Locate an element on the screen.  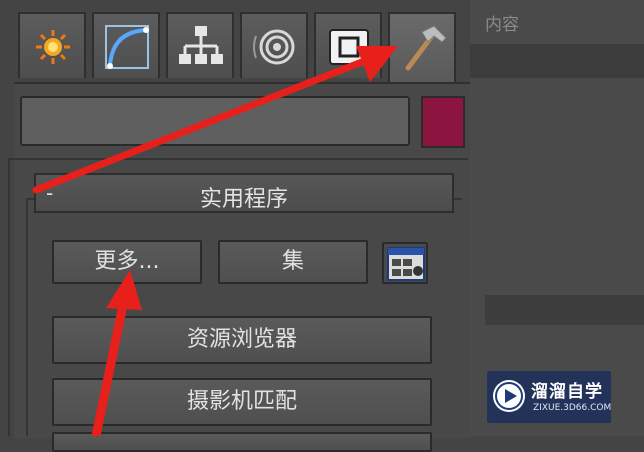
tab-utilities is located at coordinates (422, 47).